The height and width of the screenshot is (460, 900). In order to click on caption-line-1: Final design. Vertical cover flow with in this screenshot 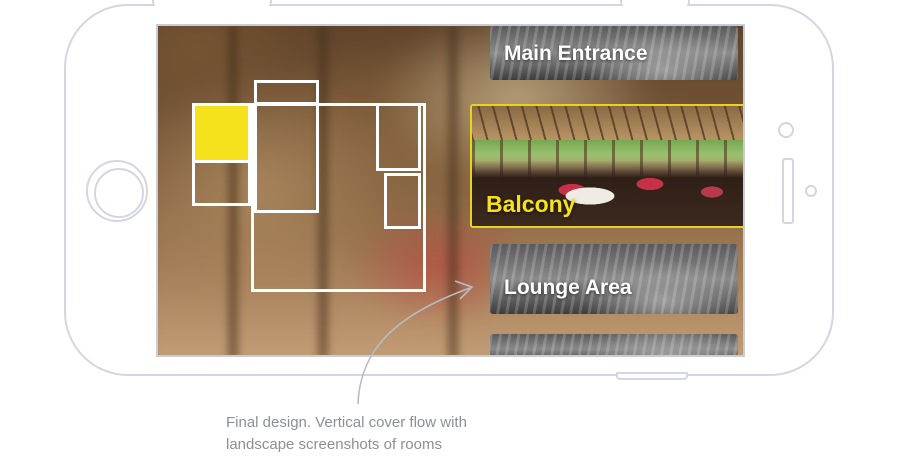, I will do `click(346, 422)`.